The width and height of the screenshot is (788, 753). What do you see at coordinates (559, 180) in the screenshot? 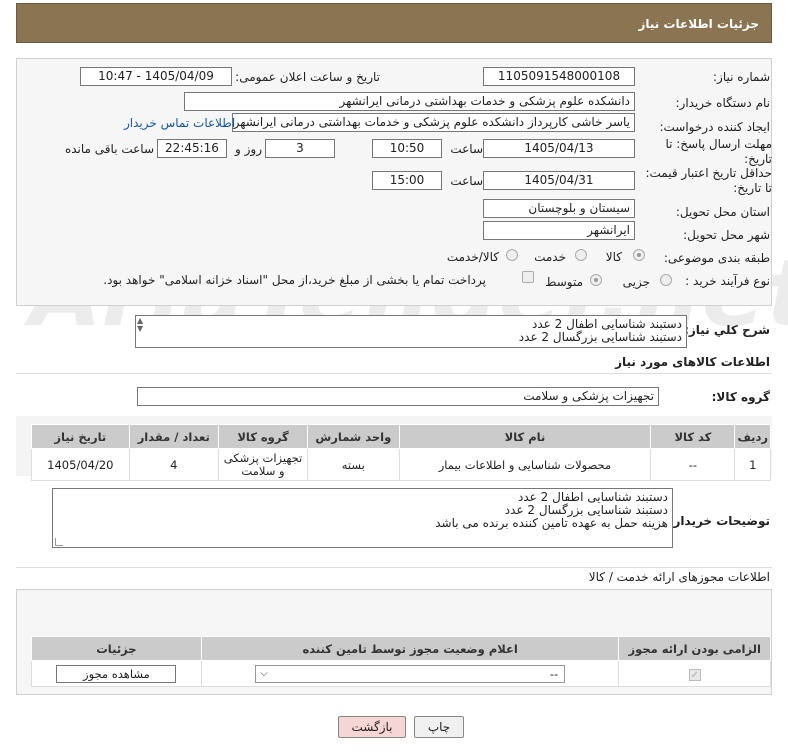
I see `validity-date-field: 1405/04/31` at bounding box center [559, 180].